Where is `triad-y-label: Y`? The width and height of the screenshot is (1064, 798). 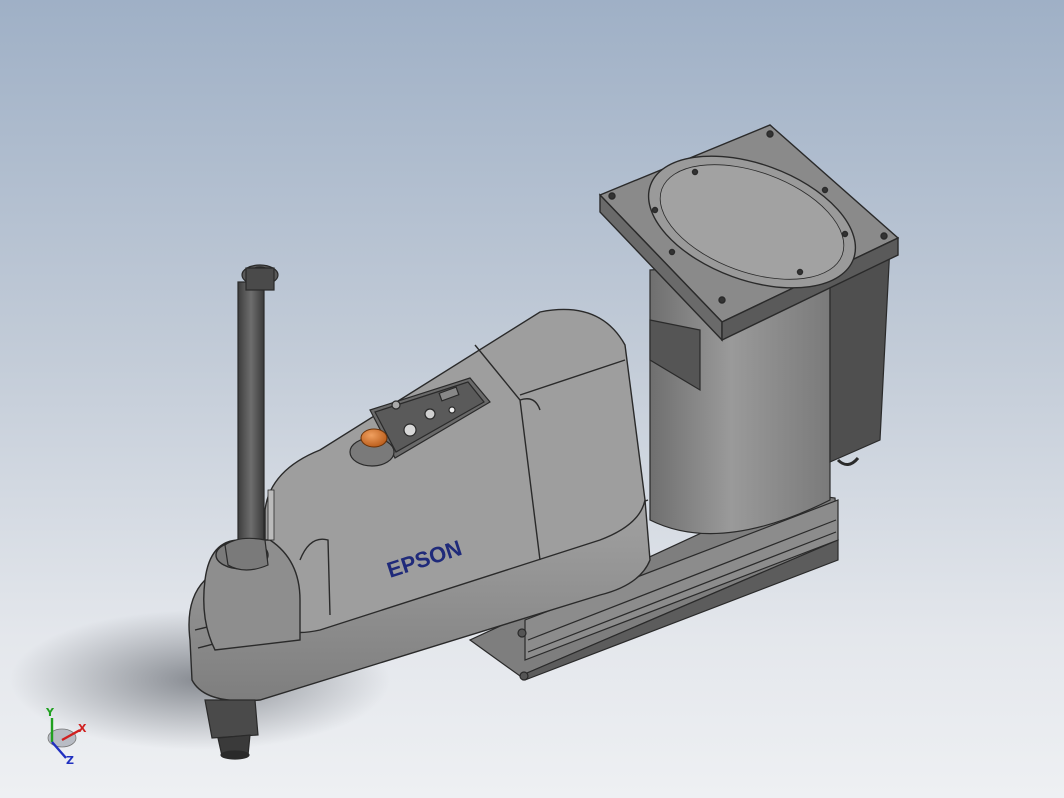
triad-y-label: Y is located at coordinates (50, 712).